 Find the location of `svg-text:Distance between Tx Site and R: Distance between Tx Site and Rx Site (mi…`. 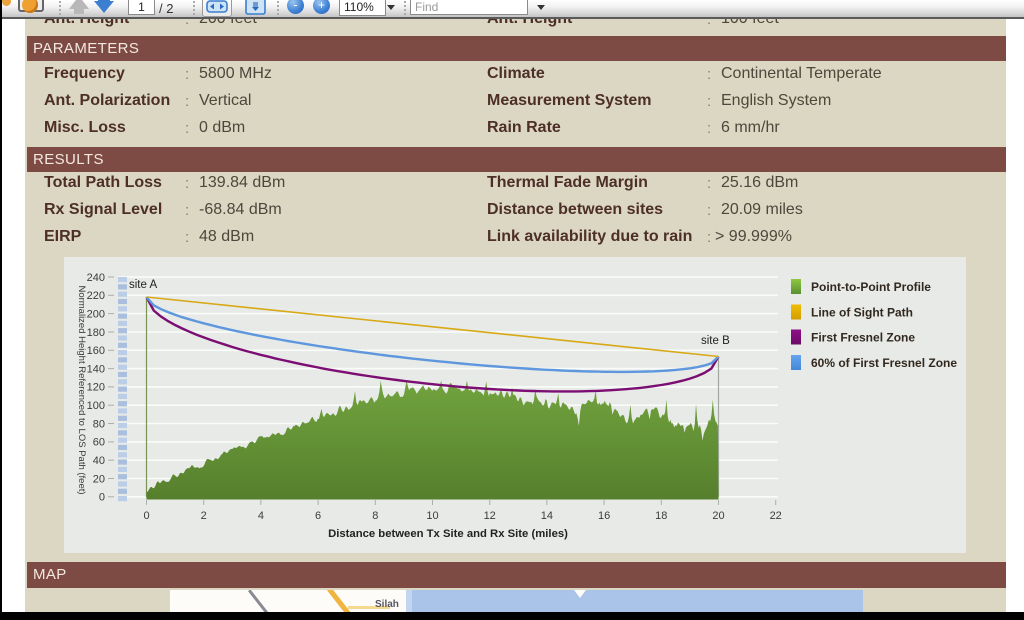

svg-text:Distance between Tx Site and R: Distance between Tx Site and Rx Site (mi… is located at coordinates (448, 534).